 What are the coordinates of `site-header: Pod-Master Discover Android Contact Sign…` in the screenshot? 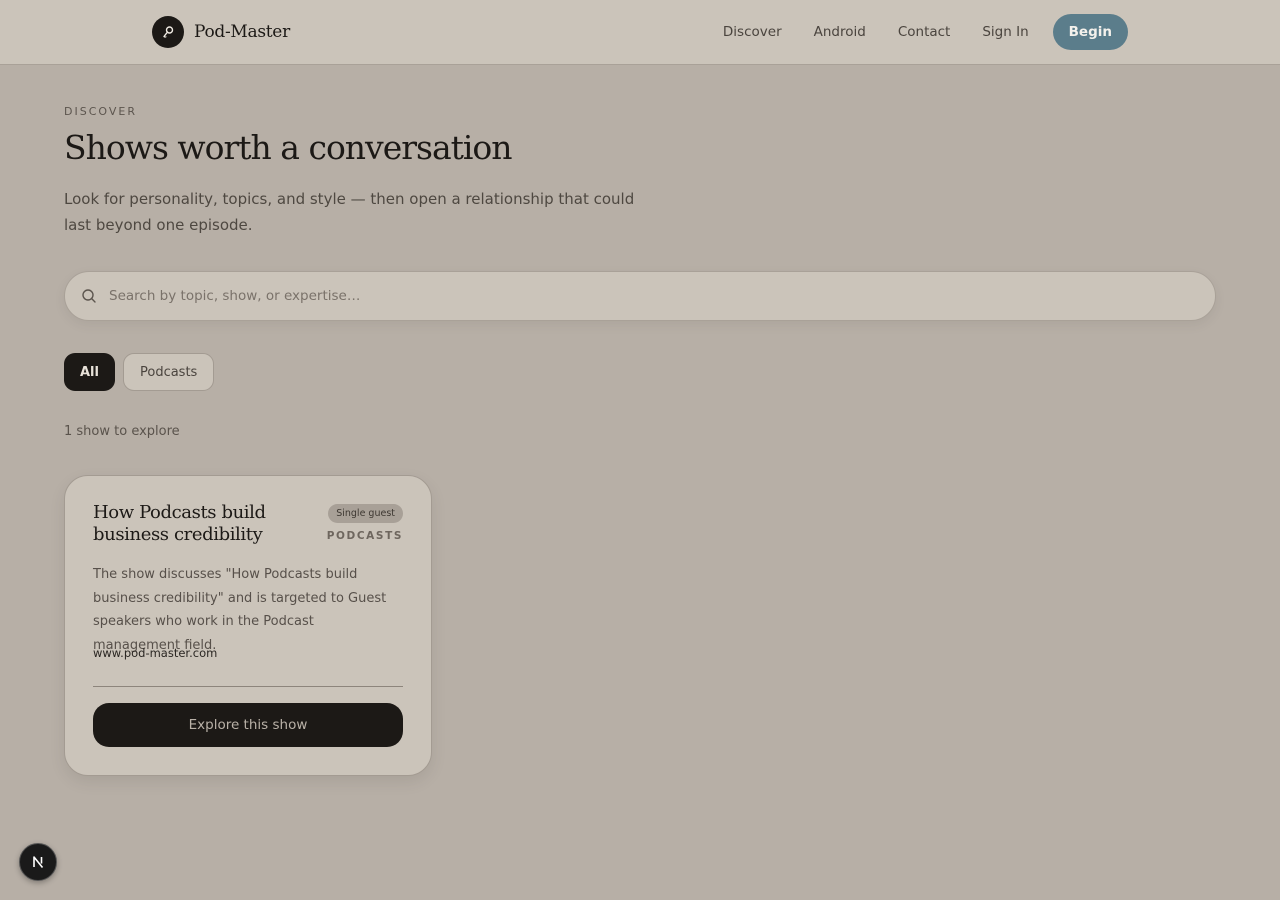 It's located at (640, 32).